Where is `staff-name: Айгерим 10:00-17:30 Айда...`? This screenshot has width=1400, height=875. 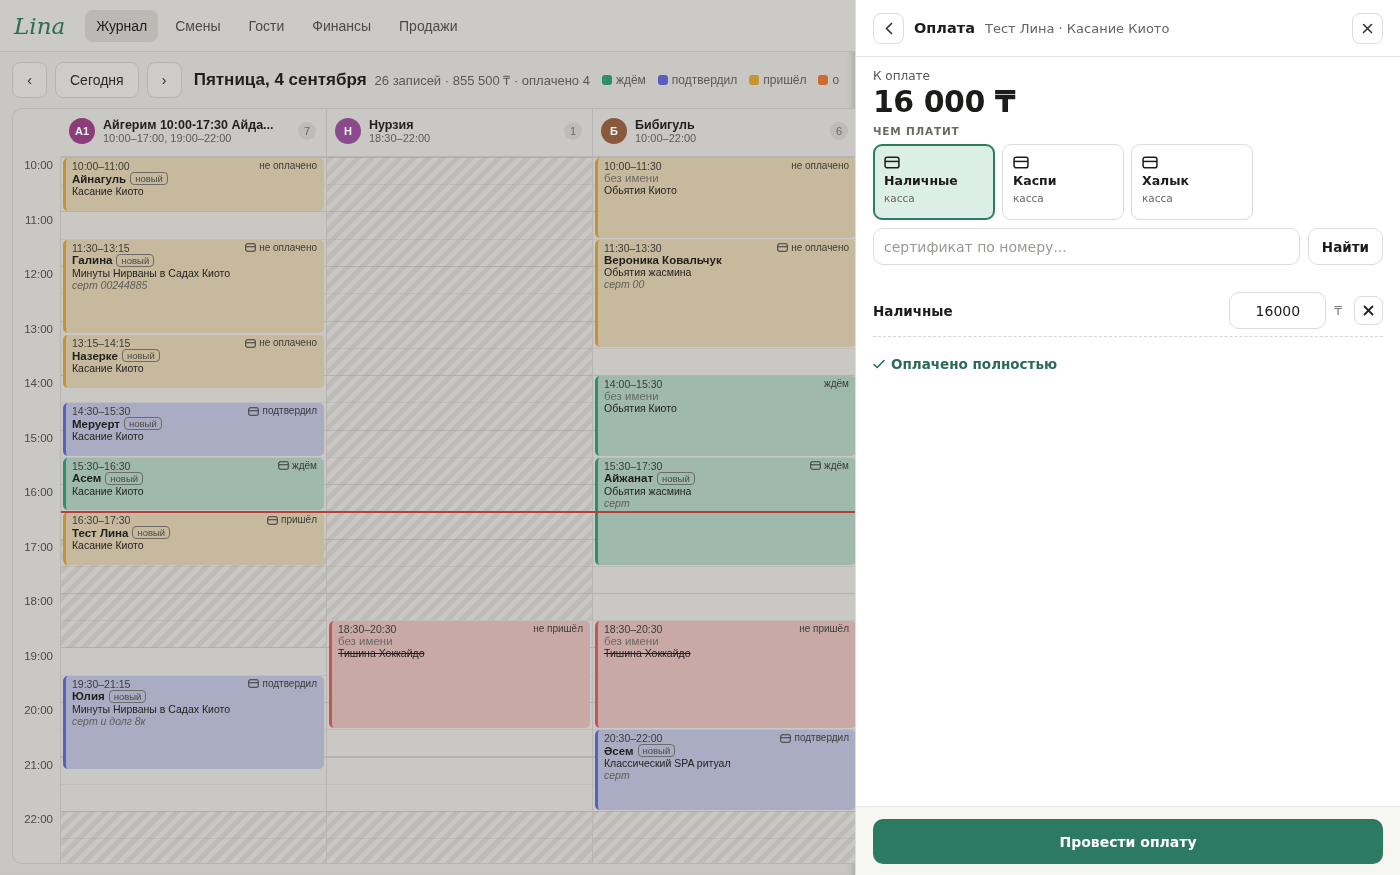
staff-name: Айгерим 10:00-17:30 Айда... is located at coordinates (189, 125).